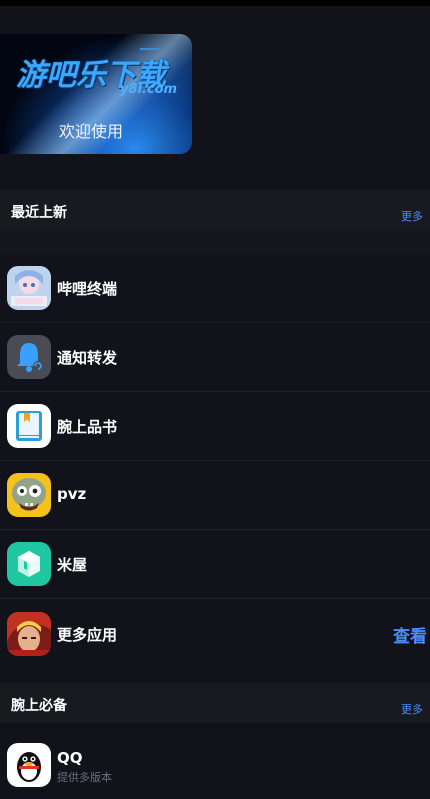 The height and width of the screenshot is (799, 430). I want to click on app-name: 腕上品书, so click(87, 427).